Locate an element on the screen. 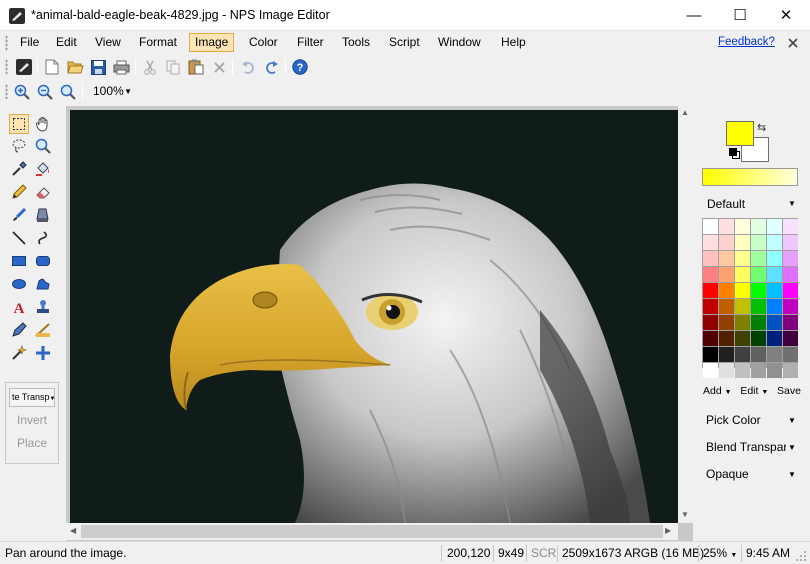 The height and width of the screenshot is (564, 810). paint-bucket-icon is located at coordinates (43, 169).